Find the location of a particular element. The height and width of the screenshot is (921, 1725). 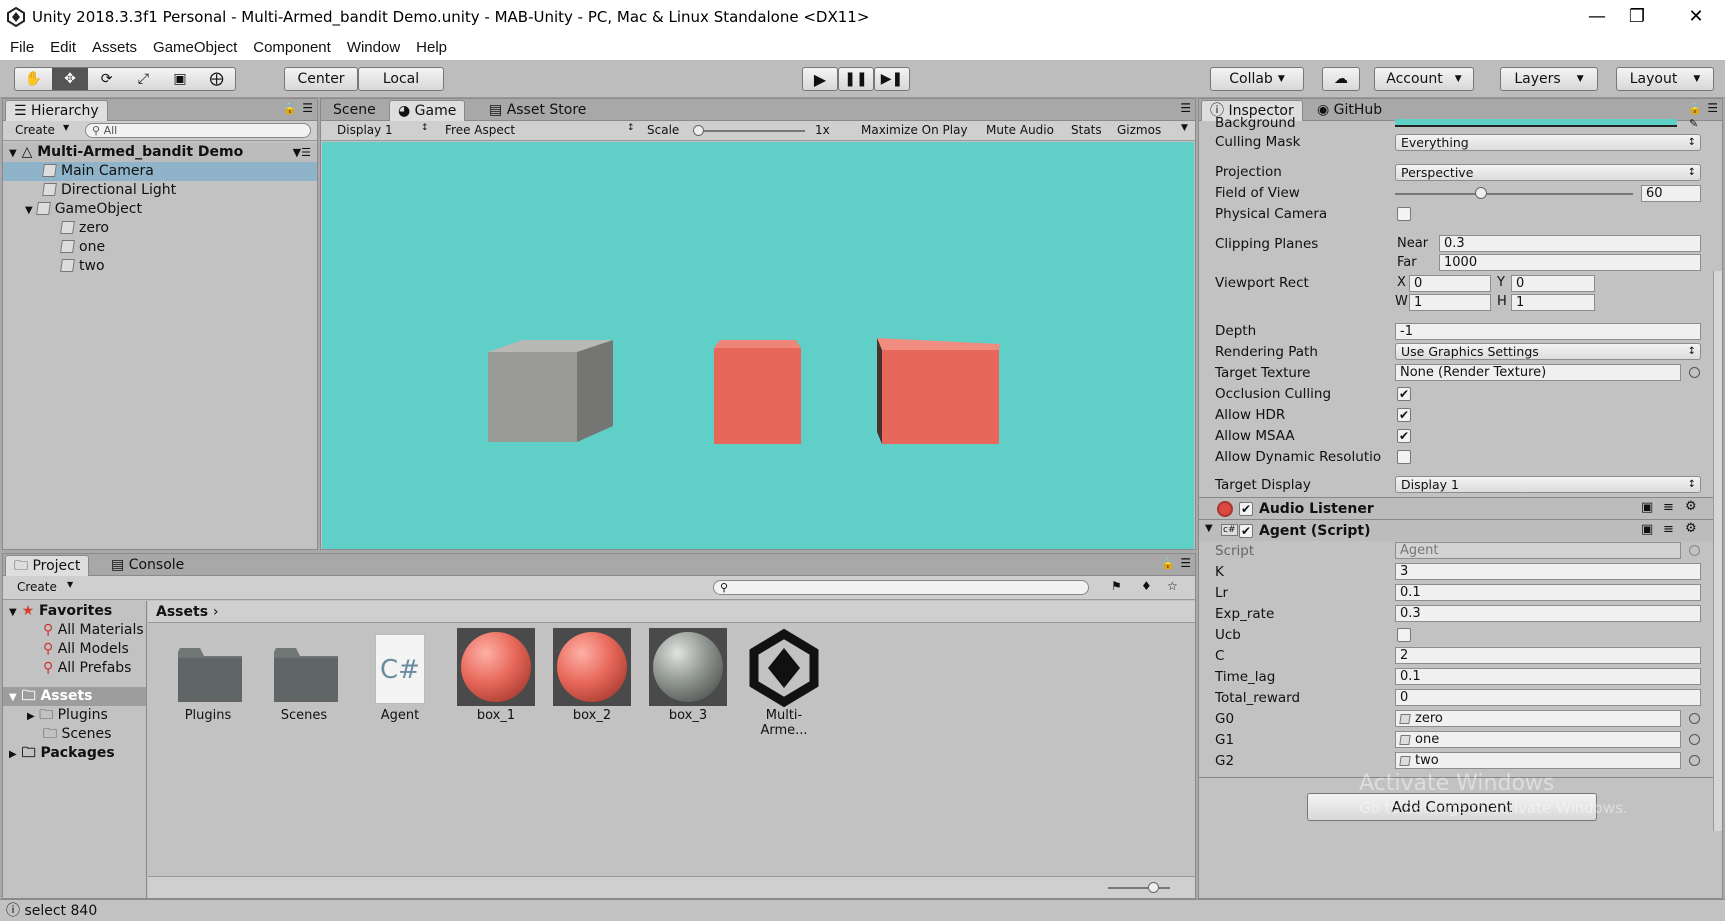

tab-project: 🗀 Project is located at coordinates (47, 565).